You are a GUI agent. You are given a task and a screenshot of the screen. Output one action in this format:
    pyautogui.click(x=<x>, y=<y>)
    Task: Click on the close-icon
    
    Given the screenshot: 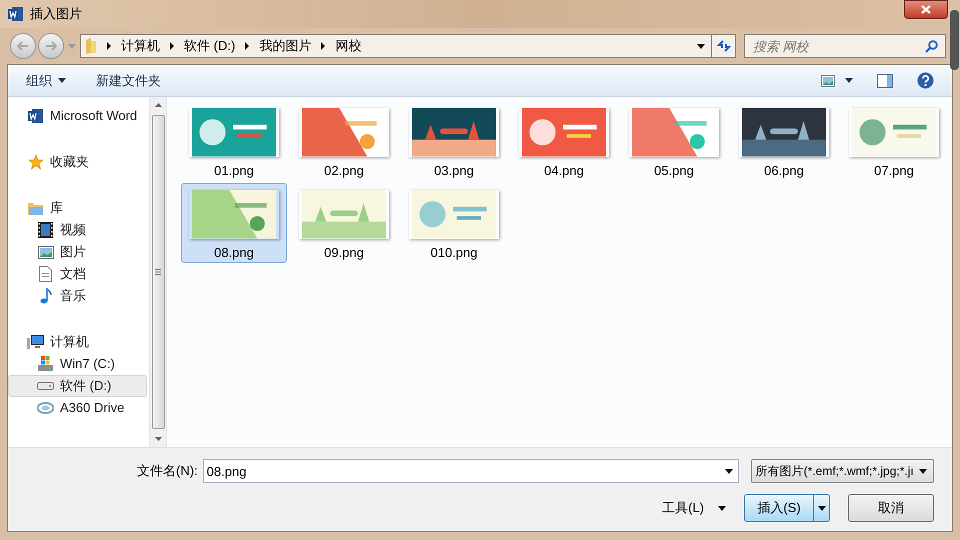 What is the action you would take?
    pyautogui.click(x=926, y=9)
    